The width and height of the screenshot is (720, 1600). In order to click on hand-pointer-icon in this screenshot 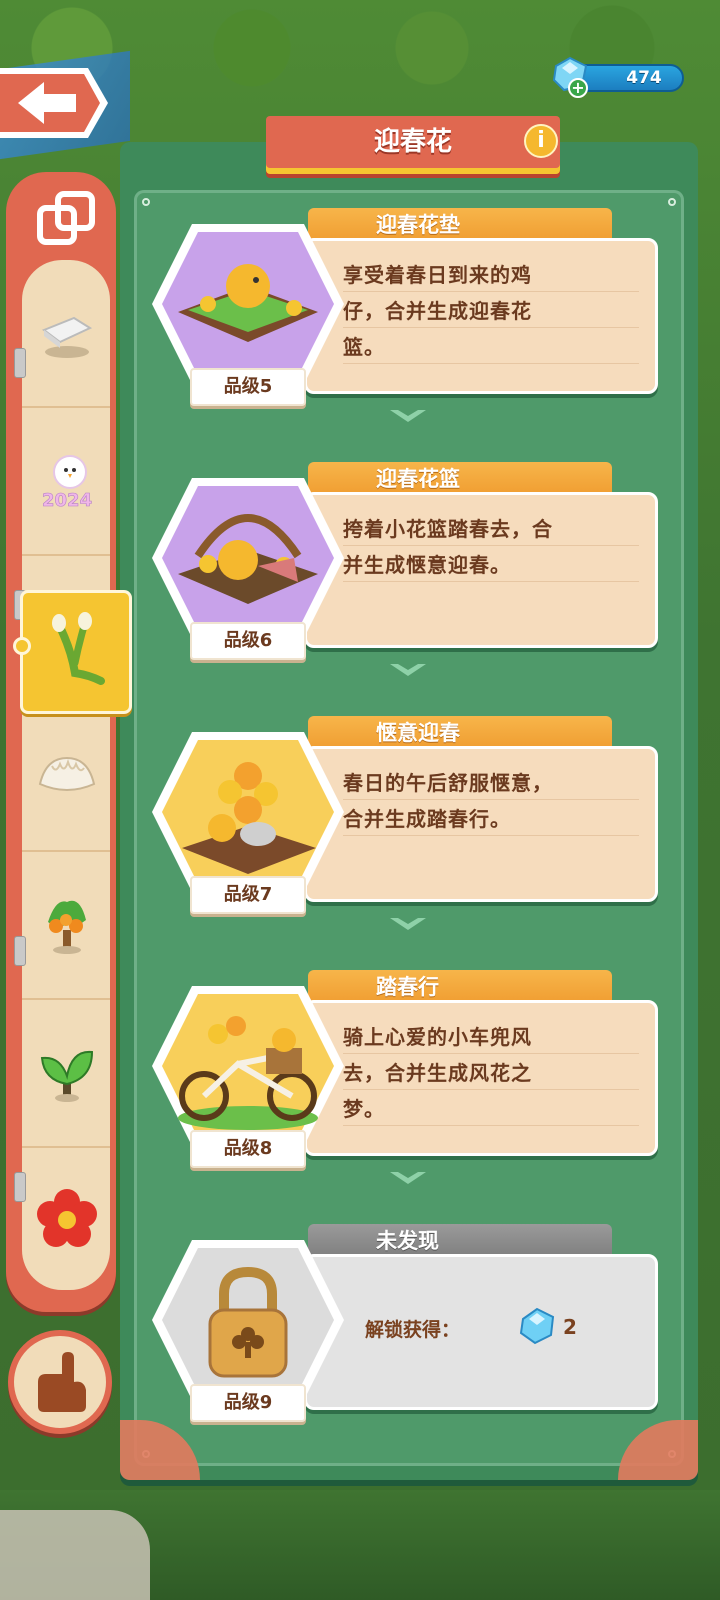, I will do `click(62, 1382)`.